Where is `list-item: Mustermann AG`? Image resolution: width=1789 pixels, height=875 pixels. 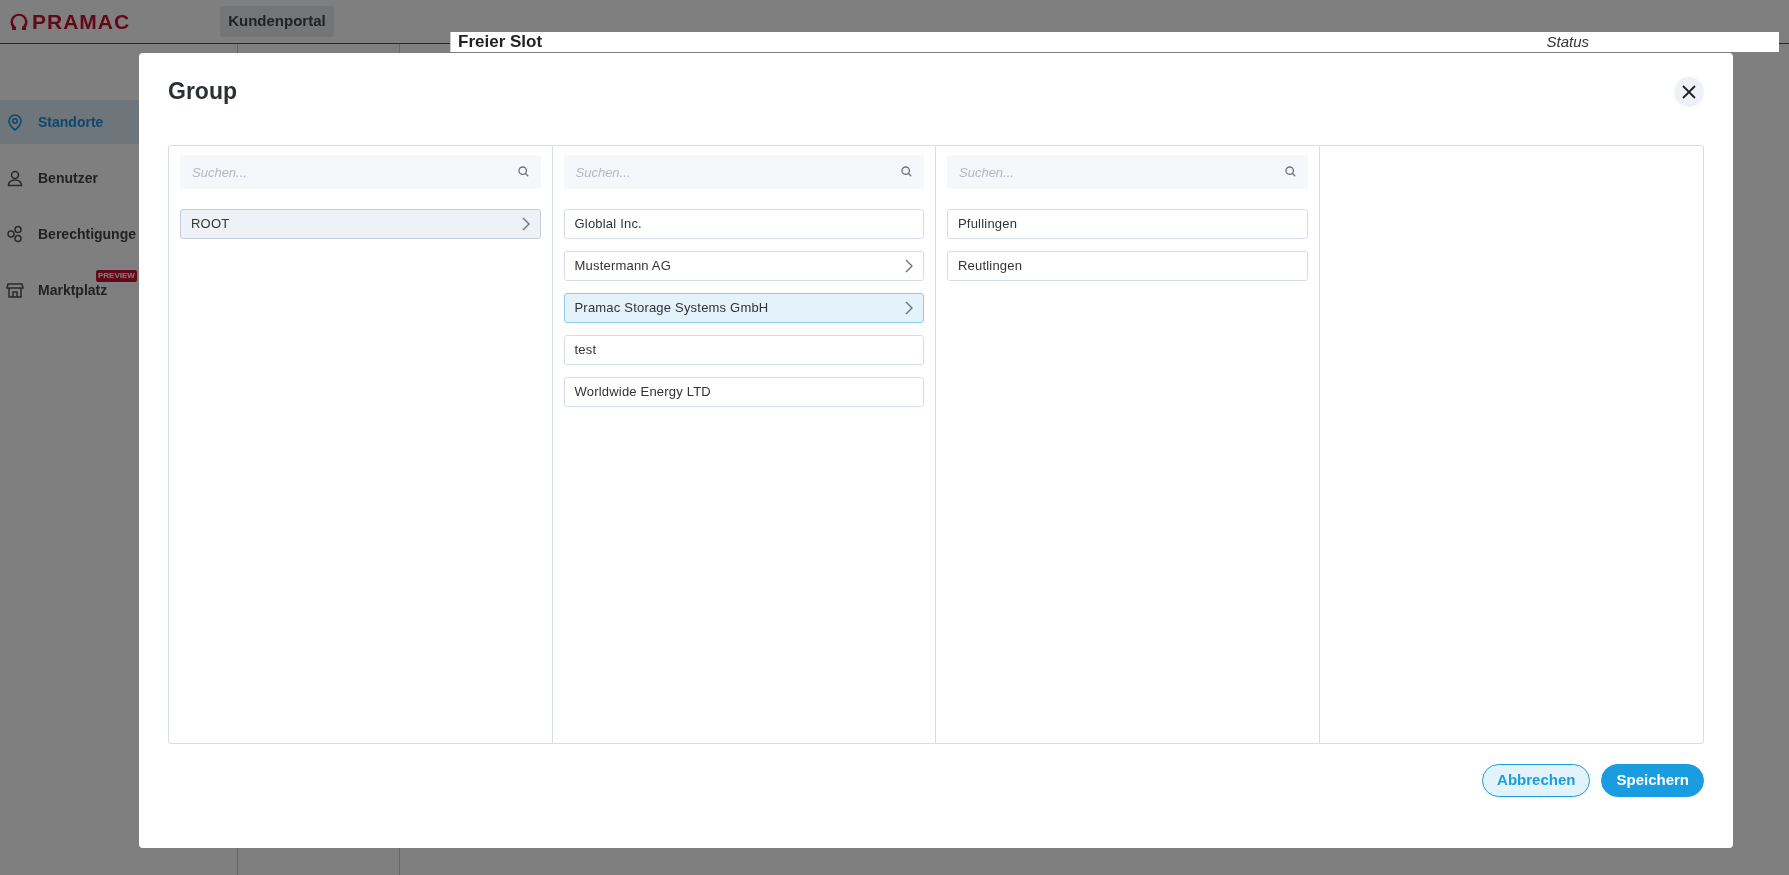
list-item: Mustermann AG is located at coordinates (743, 266).